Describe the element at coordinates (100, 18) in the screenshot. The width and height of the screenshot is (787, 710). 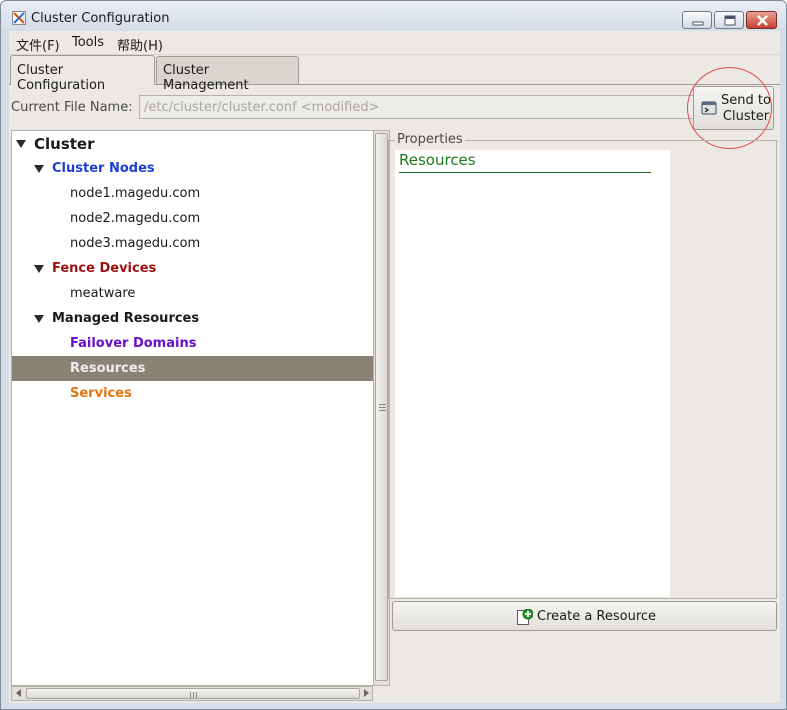
I see `window-title: Cluster Configuration` at that location.